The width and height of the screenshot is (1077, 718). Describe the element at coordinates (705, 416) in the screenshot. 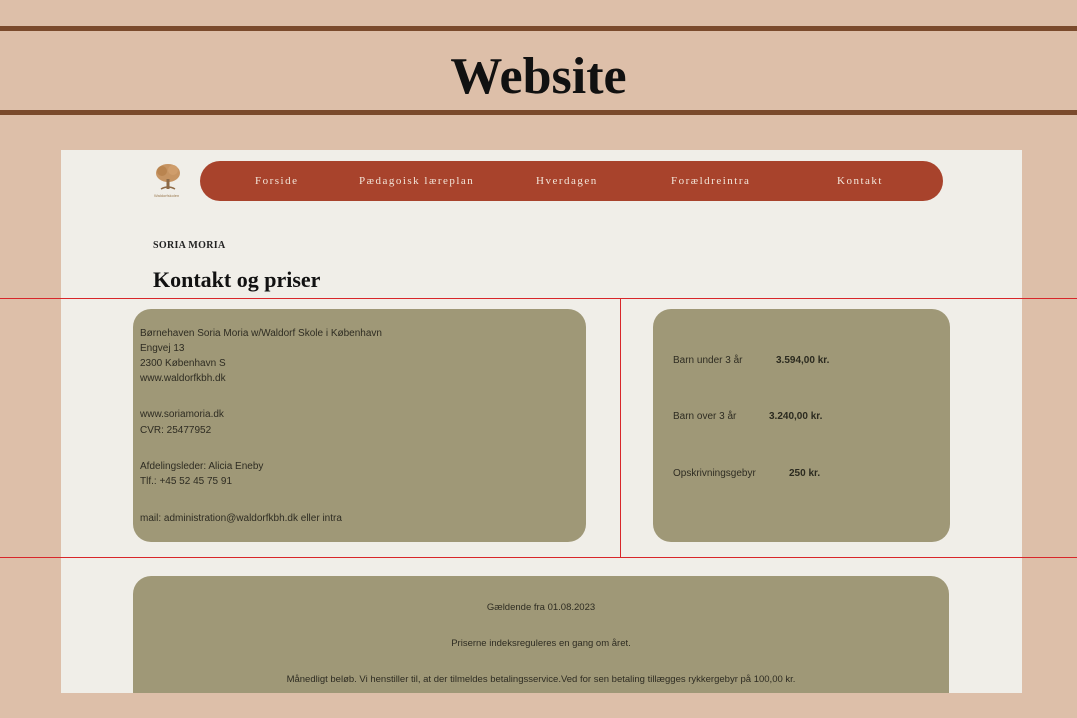

I see `price-label: Barn over 3 år` at that location.